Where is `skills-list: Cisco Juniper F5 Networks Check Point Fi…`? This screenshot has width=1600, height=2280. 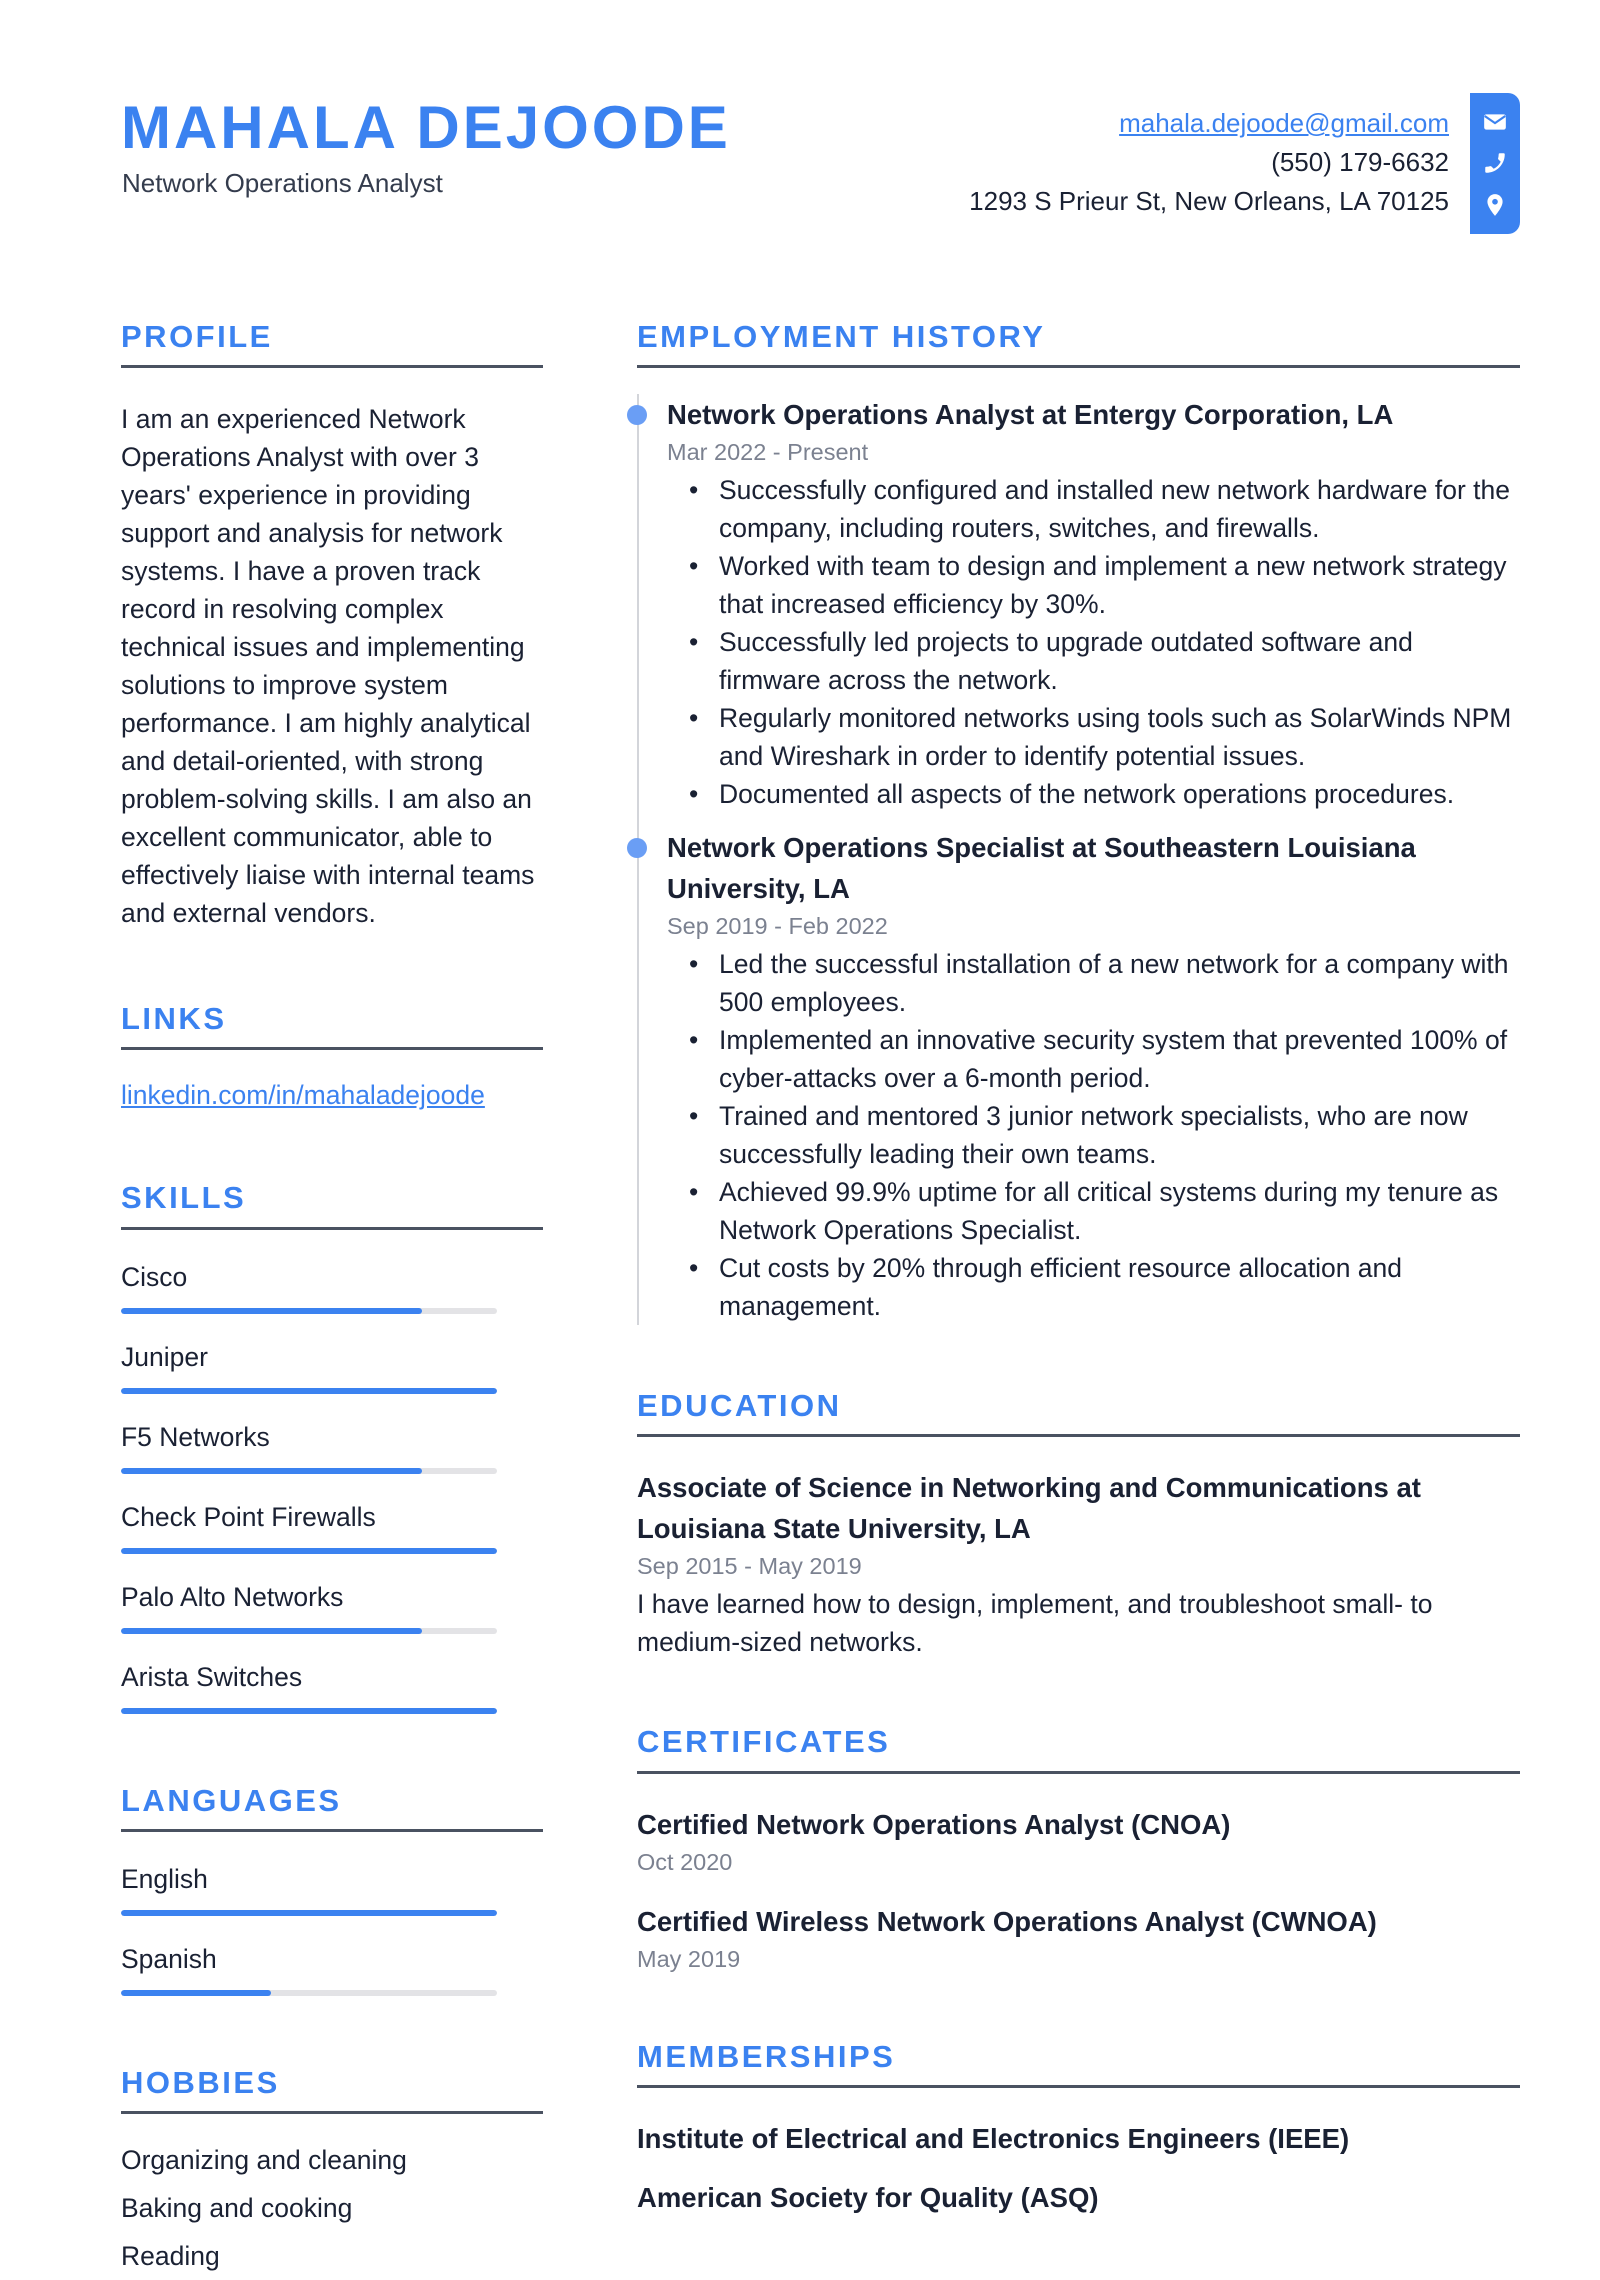 skills-list: Cisco Juniper F5 Networks Check Point Fi… is located at coordinates (332, 1487).